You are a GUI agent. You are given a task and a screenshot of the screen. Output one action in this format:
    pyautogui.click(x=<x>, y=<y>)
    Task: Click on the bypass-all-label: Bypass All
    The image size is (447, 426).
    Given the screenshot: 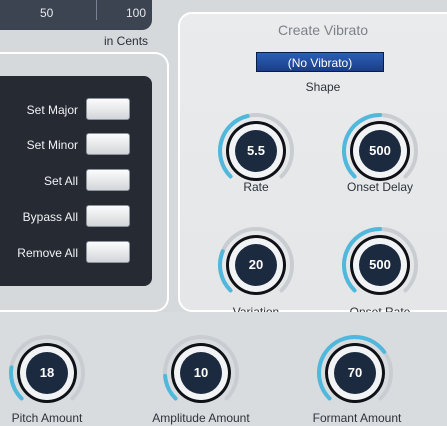 What is the action you would take?
    pyautogui.click(x=50, y=217)
    